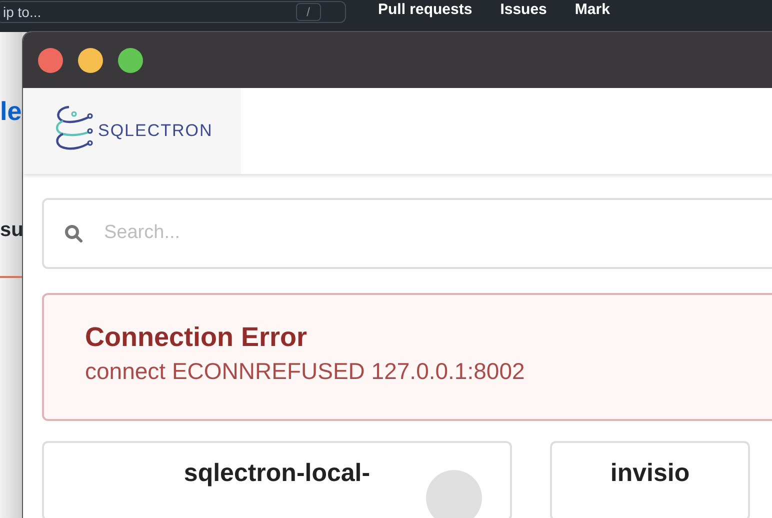  I want to click on page-text-fragment: su, so click(12, 230).